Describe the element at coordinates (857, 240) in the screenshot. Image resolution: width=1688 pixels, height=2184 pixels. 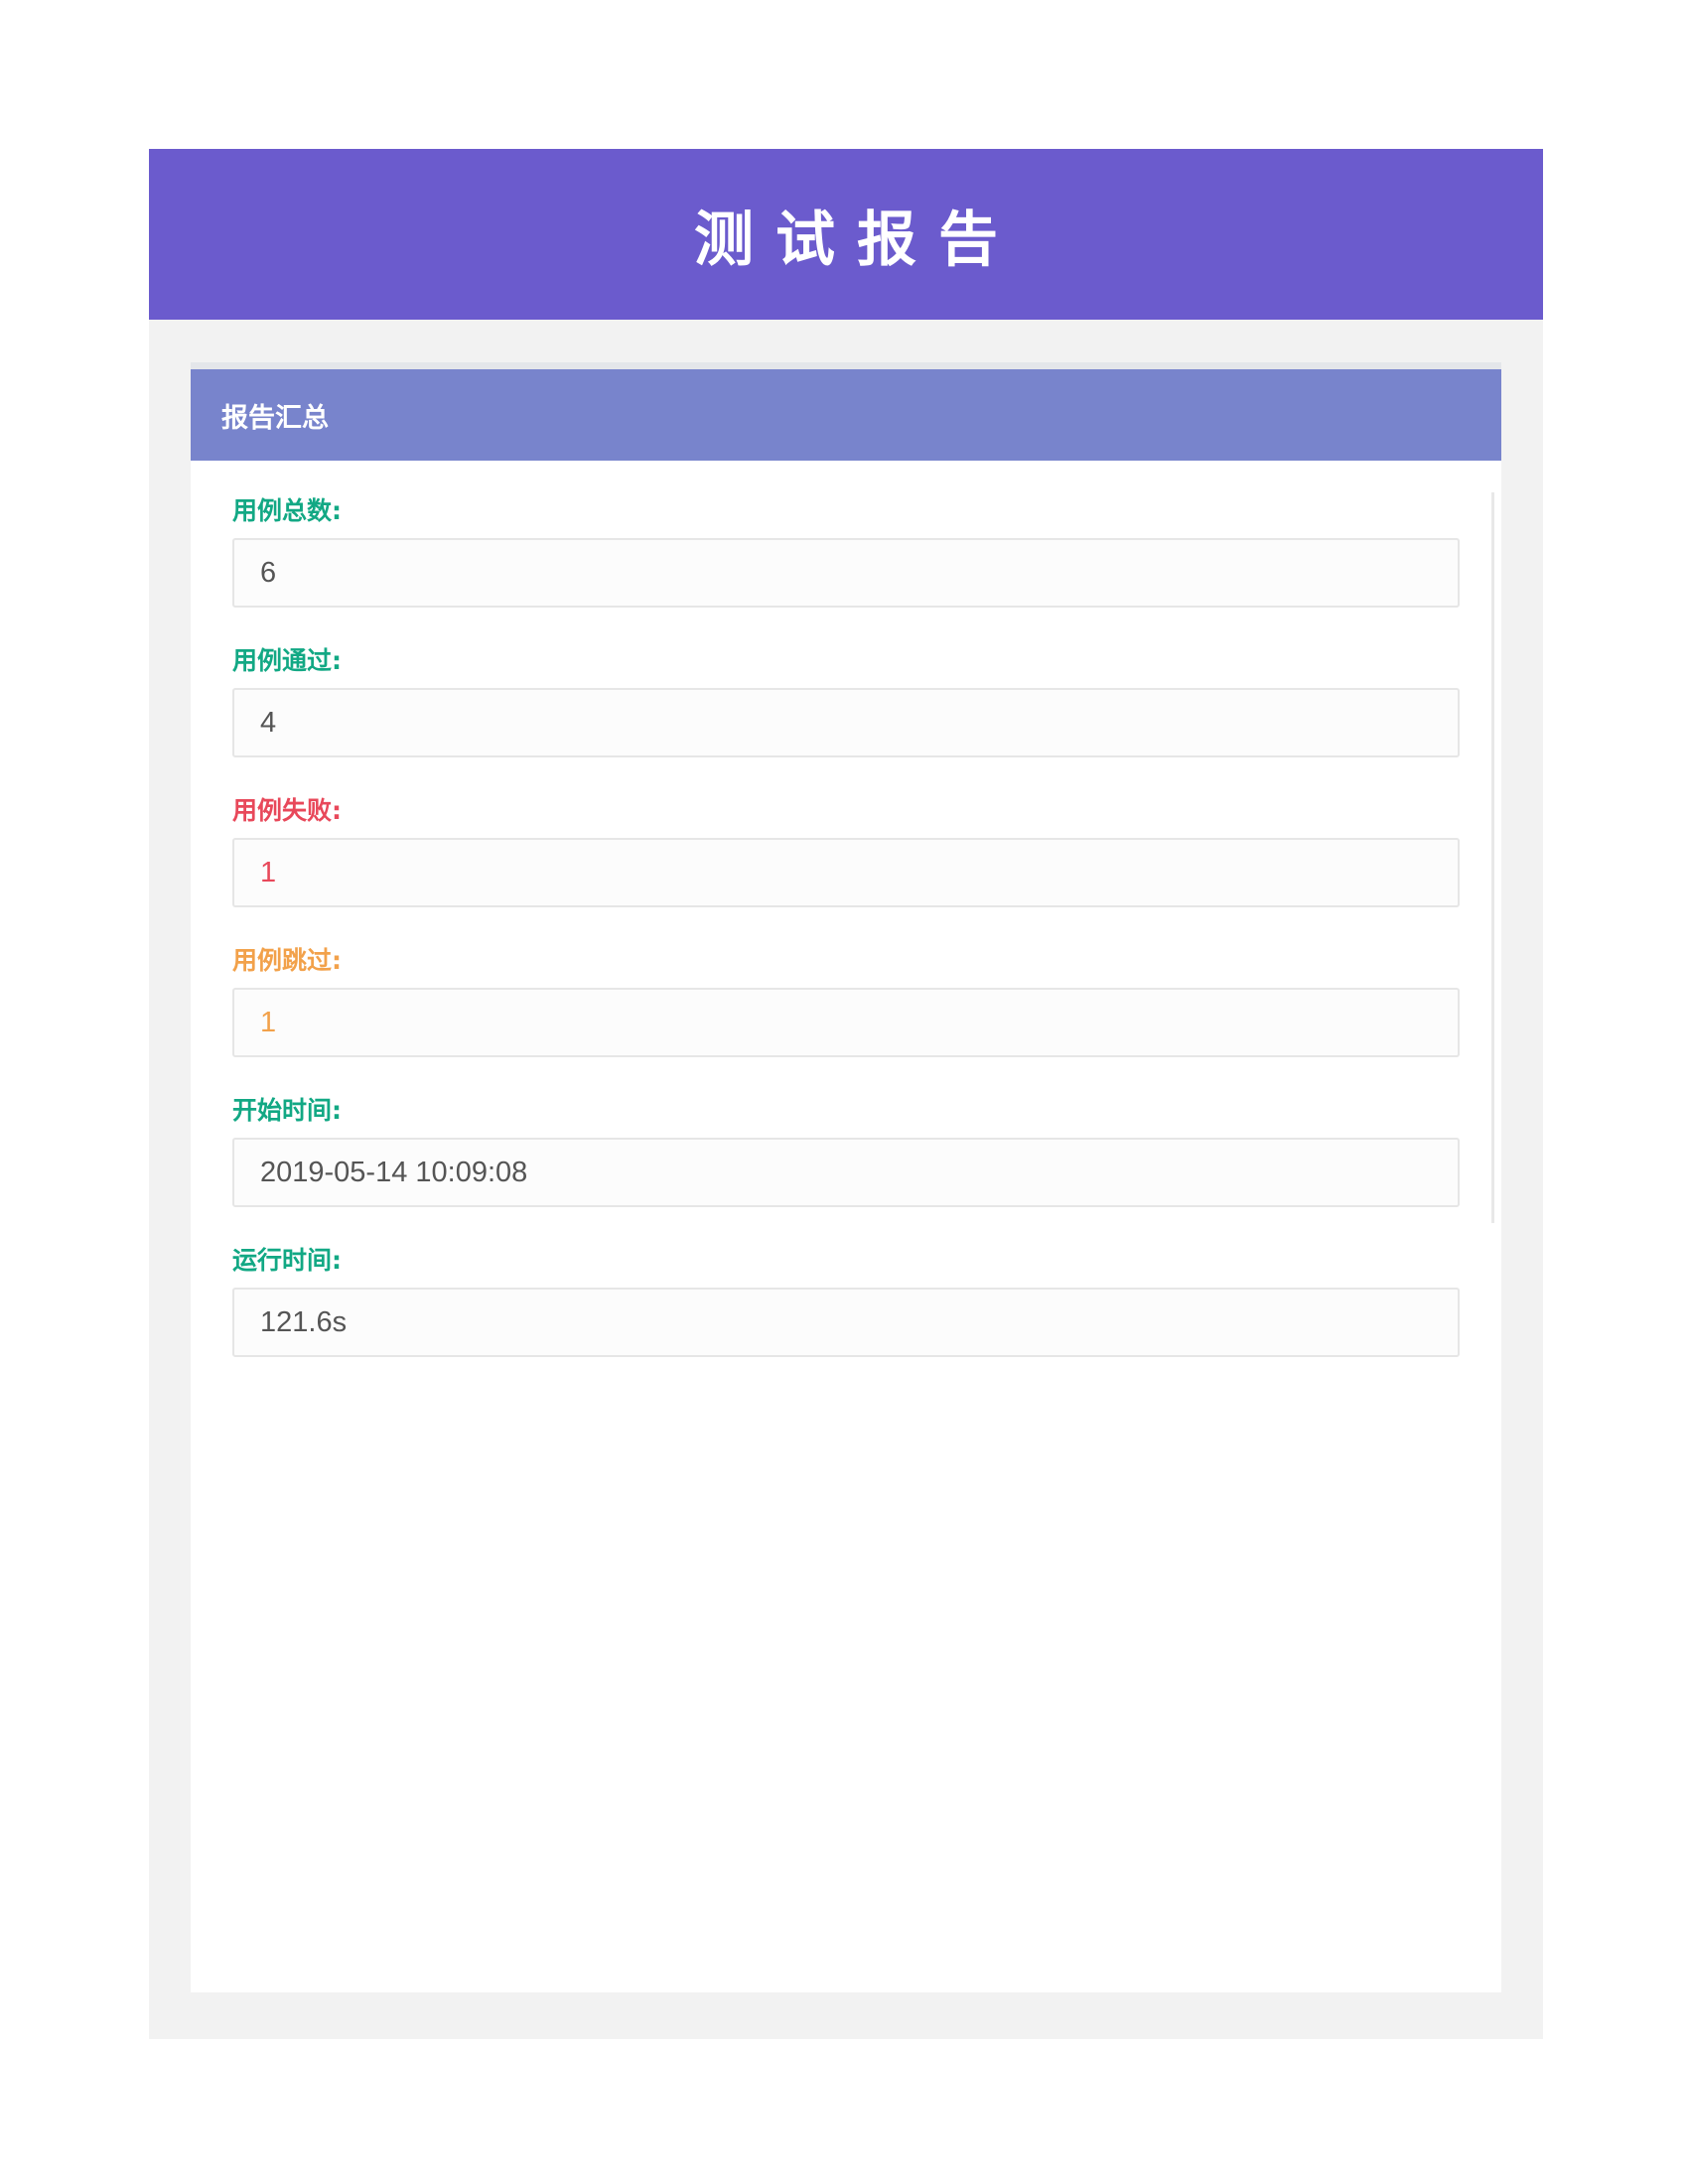
I see `page-title: 测试报告` at that location.